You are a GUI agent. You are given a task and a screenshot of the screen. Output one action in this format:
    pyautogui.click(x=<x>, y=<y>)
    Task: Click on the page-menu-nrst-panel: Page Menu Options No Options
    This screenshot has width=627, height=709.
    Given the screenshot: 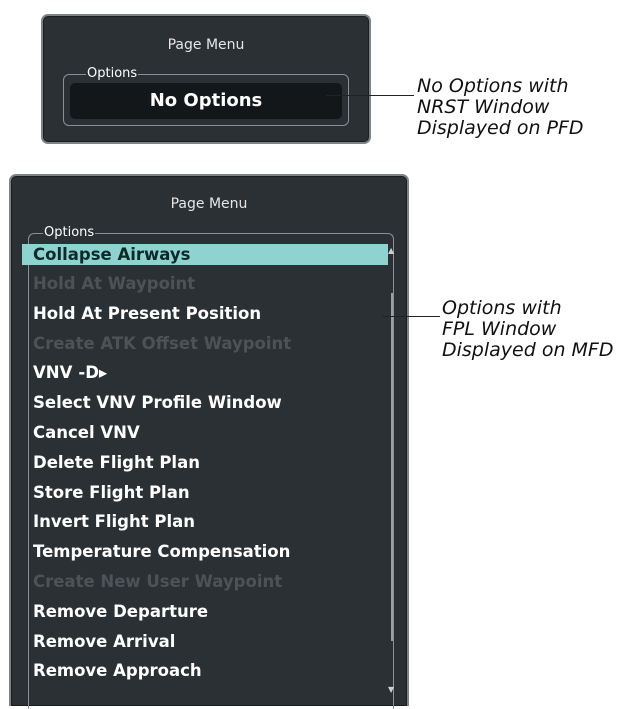 What is the action you would take?
    pyautogui.click(x=206, y=79)
    